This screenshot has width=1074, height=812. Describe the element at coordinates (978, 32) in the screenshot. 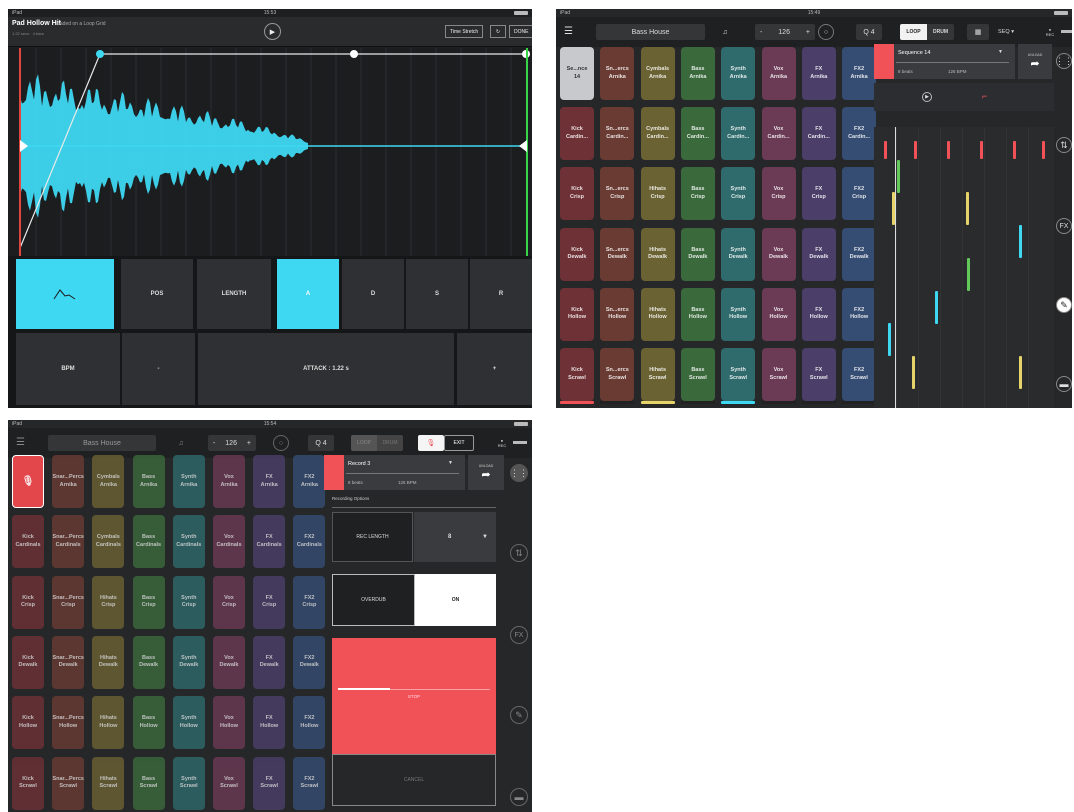

I see `pattern-icon: ▦` at that location.